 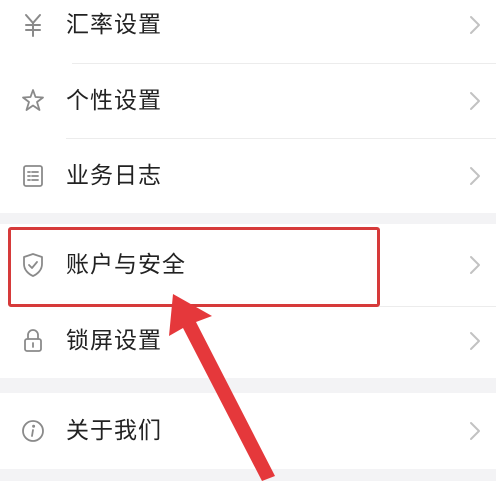 What do you see at coordinates (114, 25) in the screenshot?
I see `menu-item-label: 汇率设置` at bounding box center [114, 25].